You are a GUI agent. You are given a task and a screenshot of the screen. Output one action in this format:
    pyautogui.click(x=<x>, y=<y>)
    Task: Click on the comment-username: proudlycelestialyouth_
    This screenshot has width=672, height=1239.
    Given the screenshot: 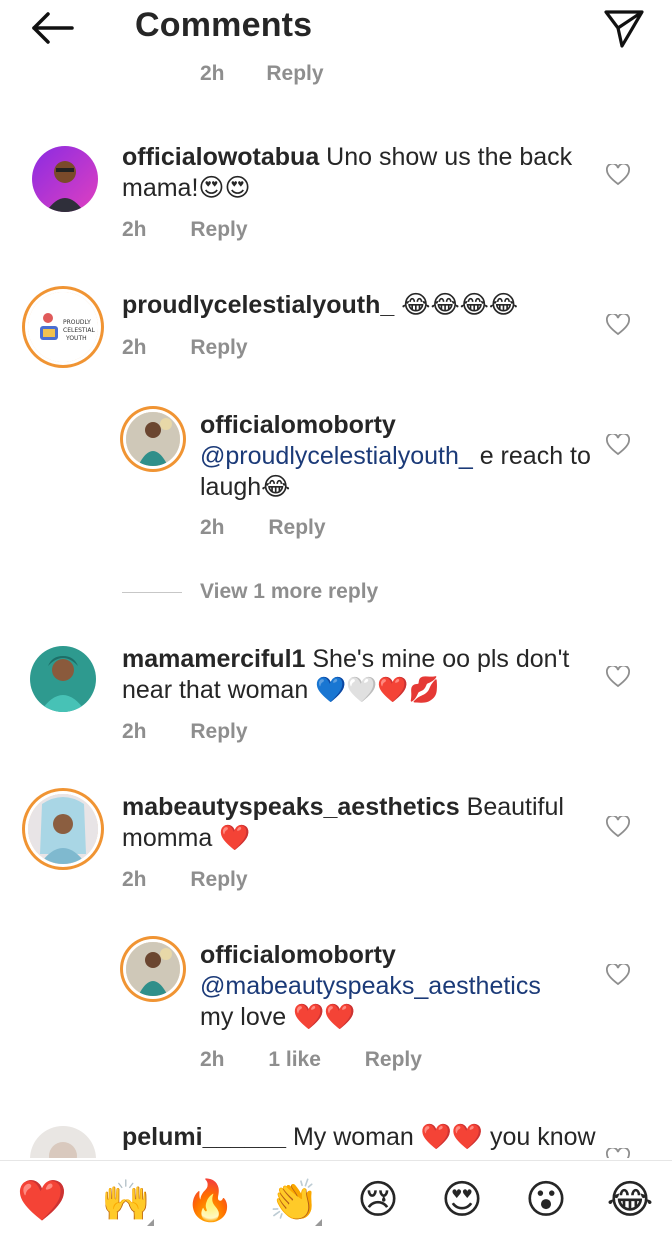 What is the action you would take?
    pyautogui.click(x=258, y=305)
    